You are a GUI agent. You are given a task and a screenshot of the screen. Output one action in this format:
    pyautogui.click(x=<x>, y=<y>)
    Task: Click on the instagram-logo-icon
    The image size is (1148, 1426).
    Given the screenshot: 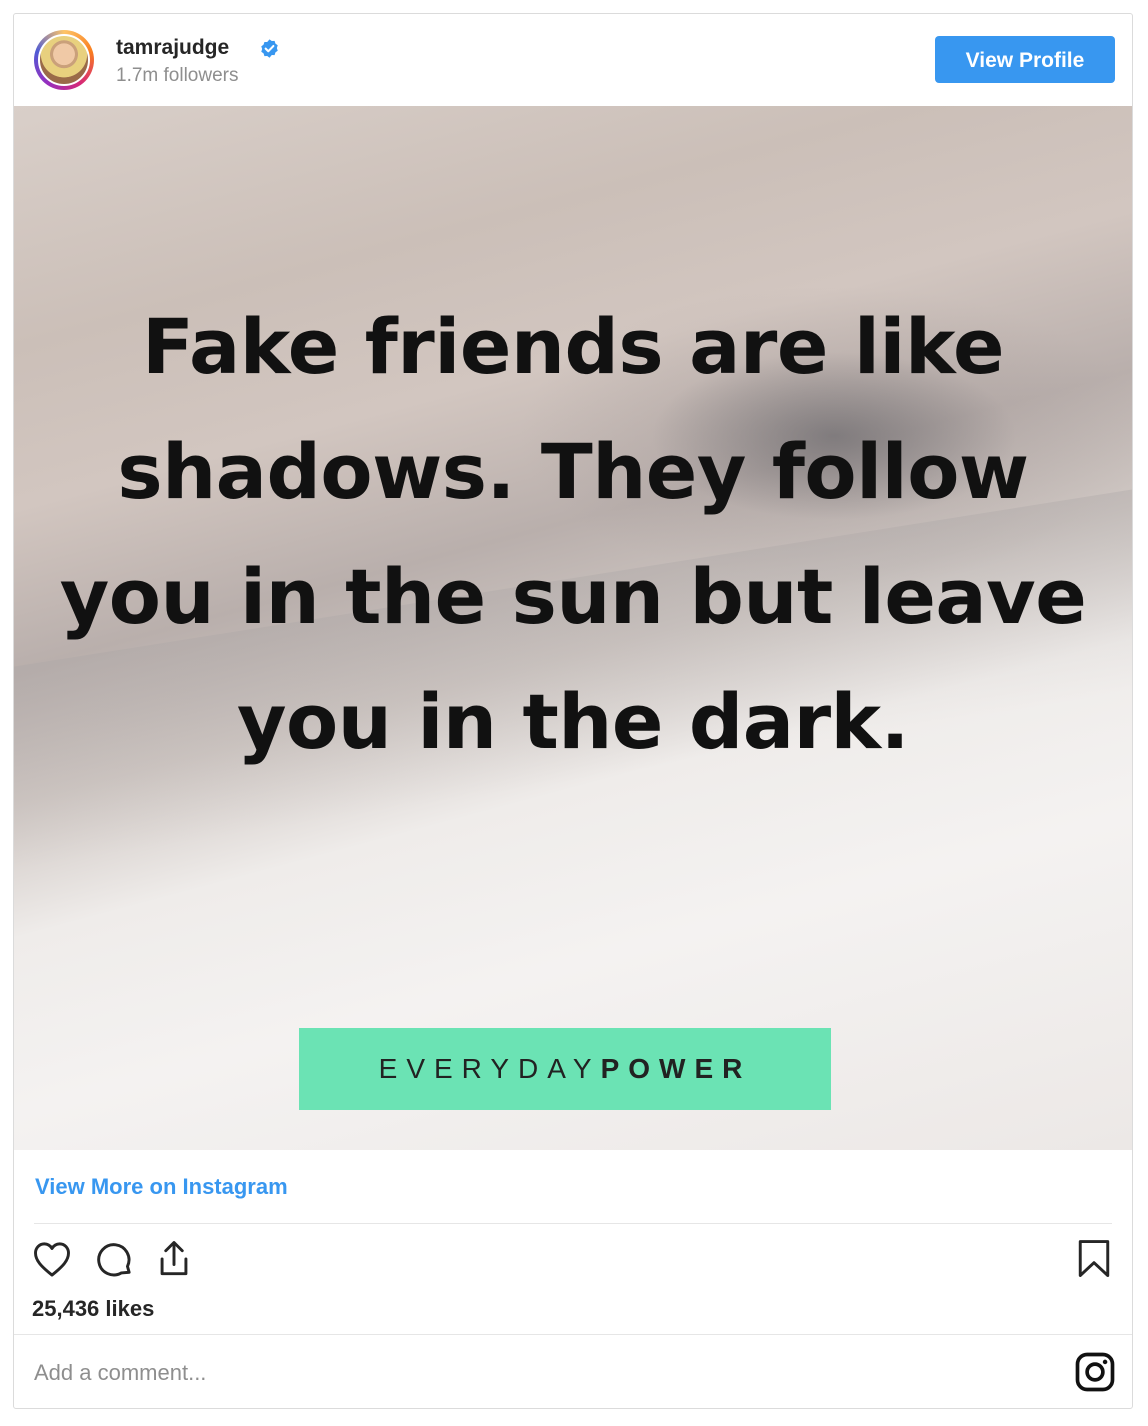 What is the action you would take?
    pyautogui.click(x=1095, y=1372)
    